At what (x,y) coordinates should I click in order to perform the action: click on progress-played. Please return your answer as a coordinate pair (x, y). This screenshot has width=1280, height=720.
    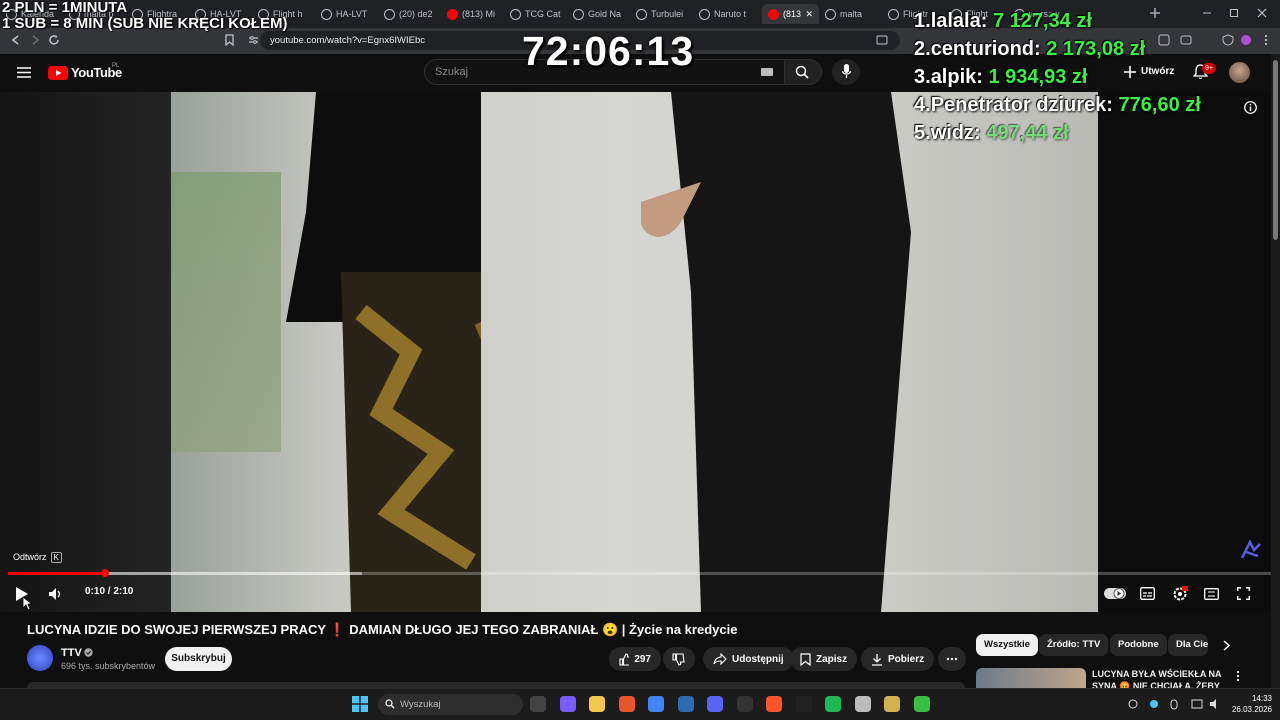
    Looking at the image, I should click on (57, 573).